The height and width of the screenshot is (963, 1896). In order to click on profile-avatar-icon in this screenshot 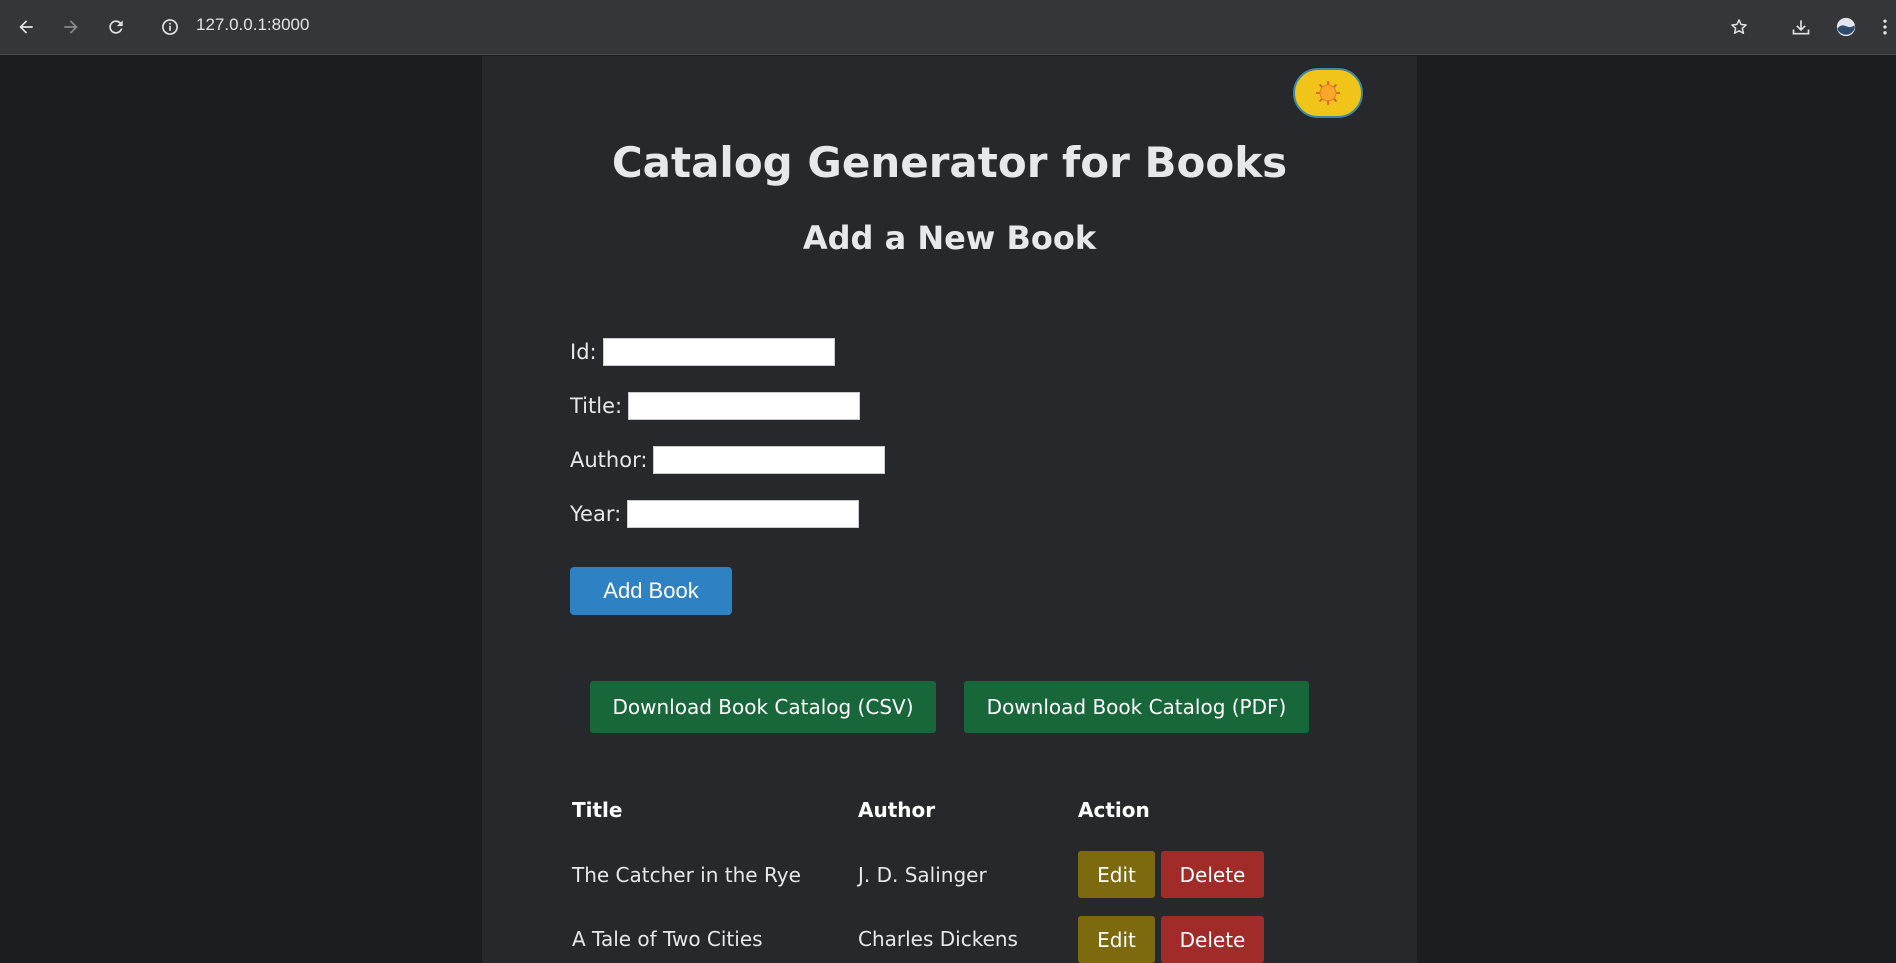, I will do `click(1846, 27)`.